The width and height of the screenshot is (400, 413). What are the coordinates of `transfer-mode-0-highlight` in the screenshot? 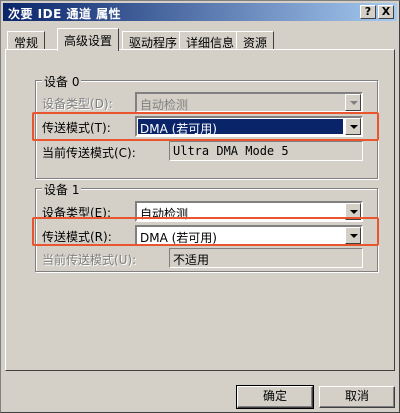 It's located at (205, 126).